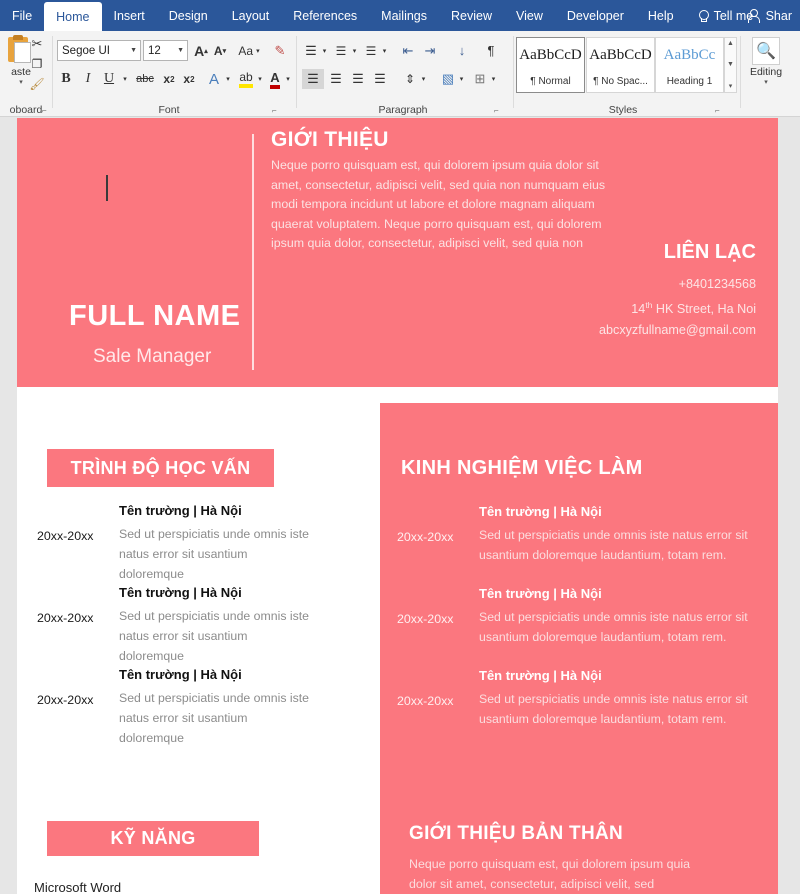  Describe the element at coordinates (214, 79) in the screenshot. I see `text-effects-icon: A` at that location.